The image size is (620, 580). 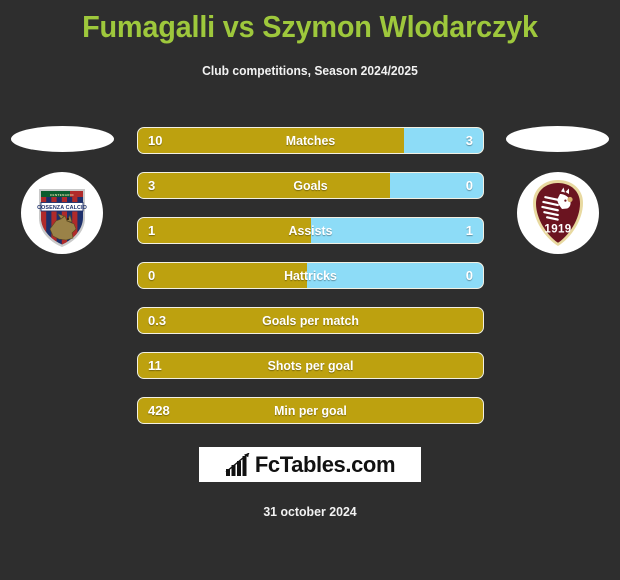 I want to click on fctables-logo: FcTables.com, so click(x=310, y=464).